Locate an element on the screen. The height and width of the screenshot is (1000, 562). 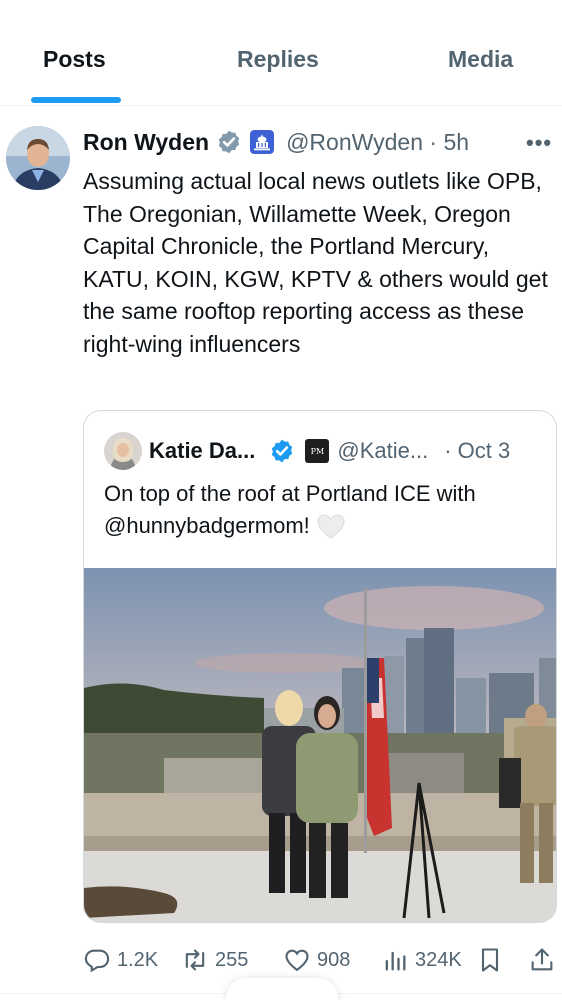
us-government-capitol-icon is located at coordinates (262, 142).